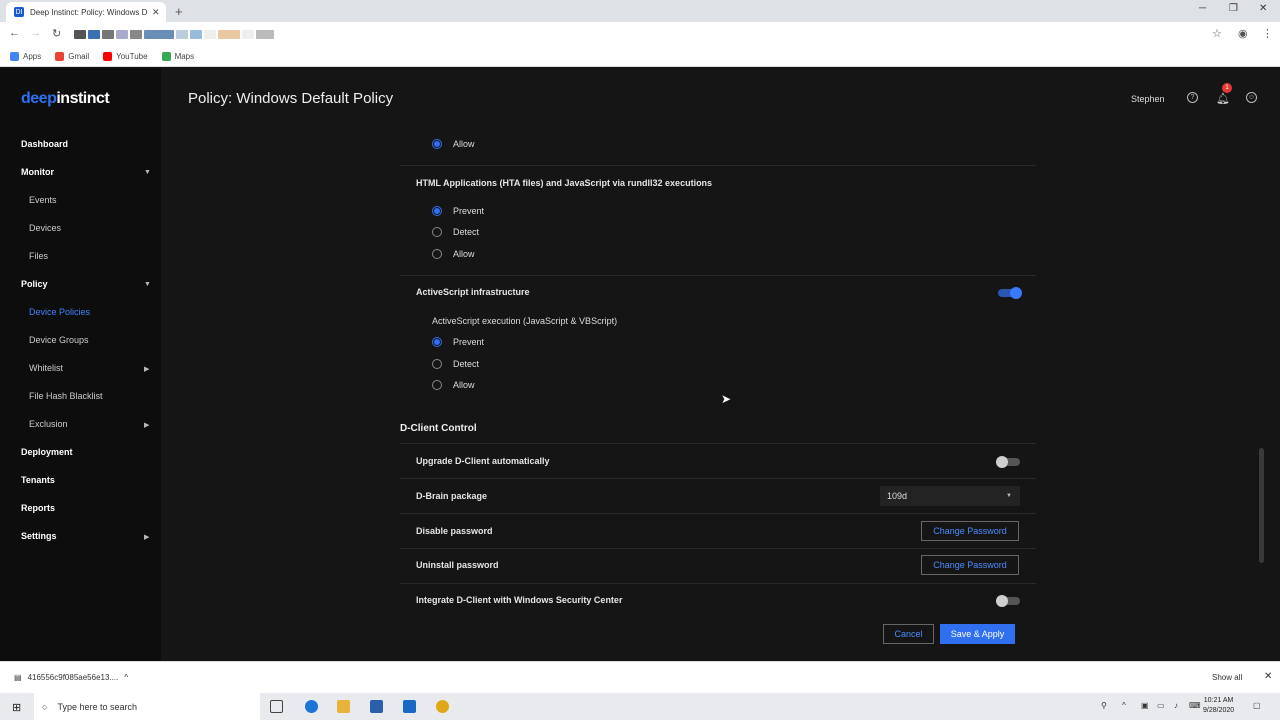 The width and height of the screenshot is (1280, 720). I want to click on apps-grid-icon, so click(14, 56).